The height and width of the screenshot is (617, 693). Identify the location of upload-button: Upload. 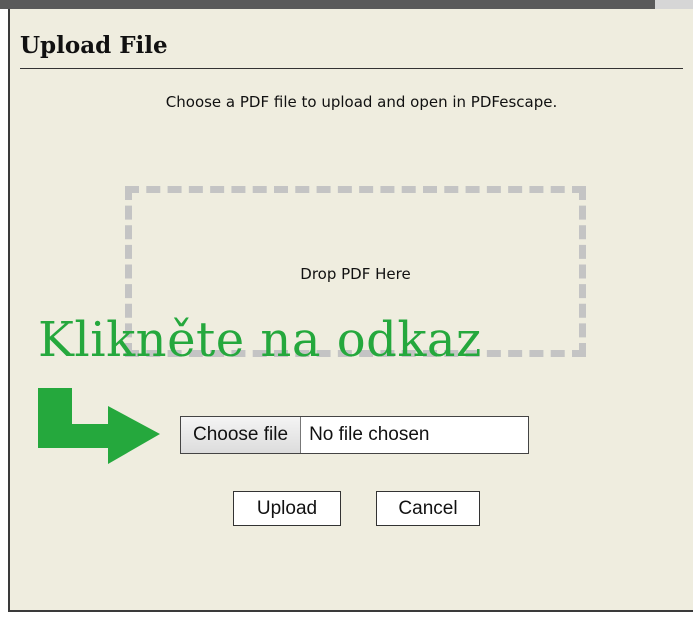
(287, 508).